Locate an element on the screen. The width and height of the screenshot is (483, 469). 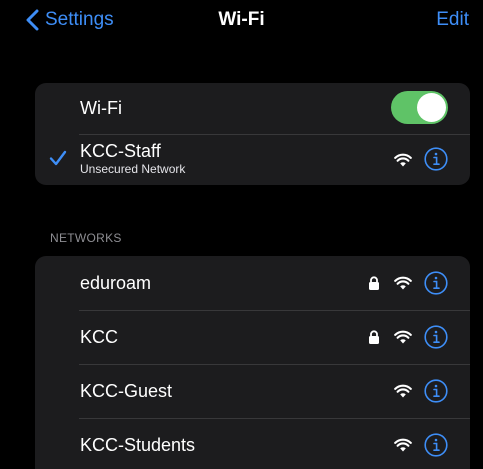
current-network-text: KCC-Staff Unsecured Network is located at coordinates (132, 158).